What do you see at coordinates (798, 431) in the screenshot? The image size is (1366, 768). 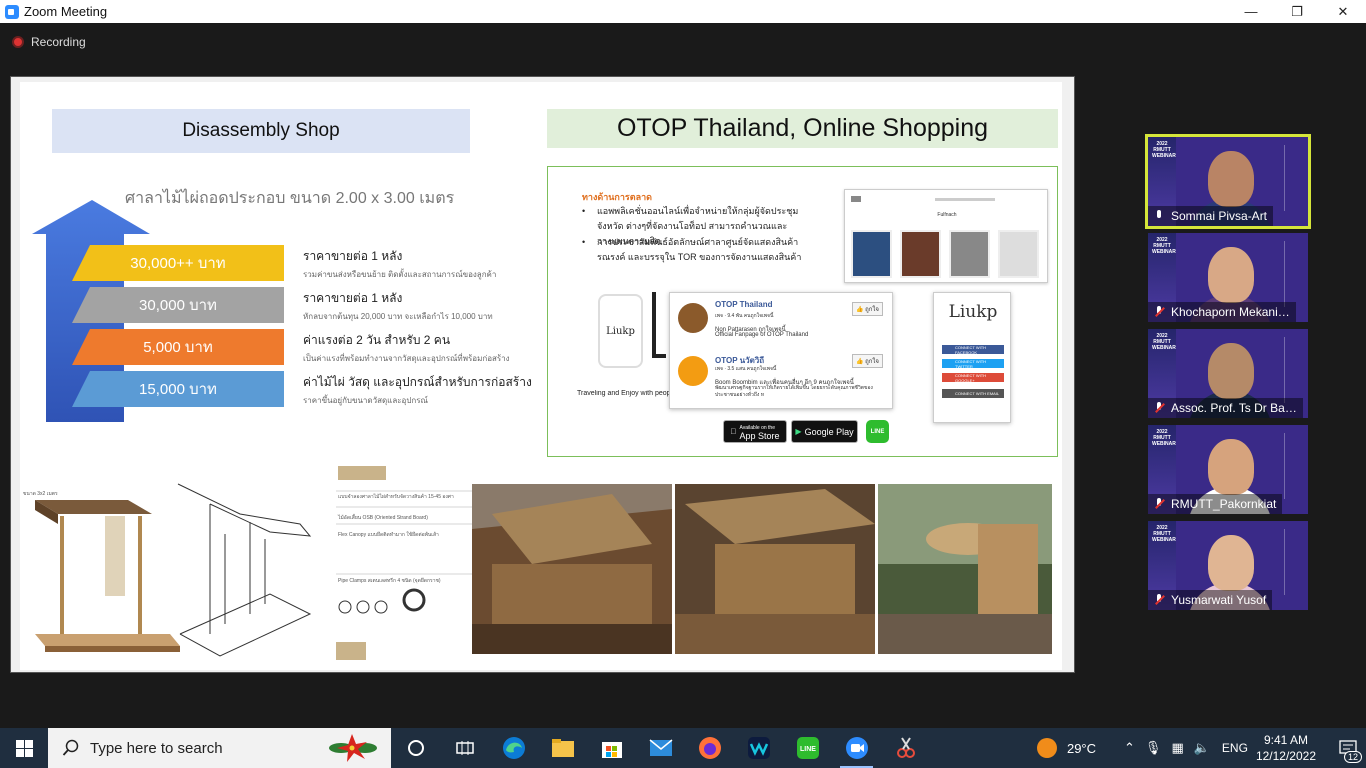 I see `play-icon: ▶` at bounding box center [798, 431].